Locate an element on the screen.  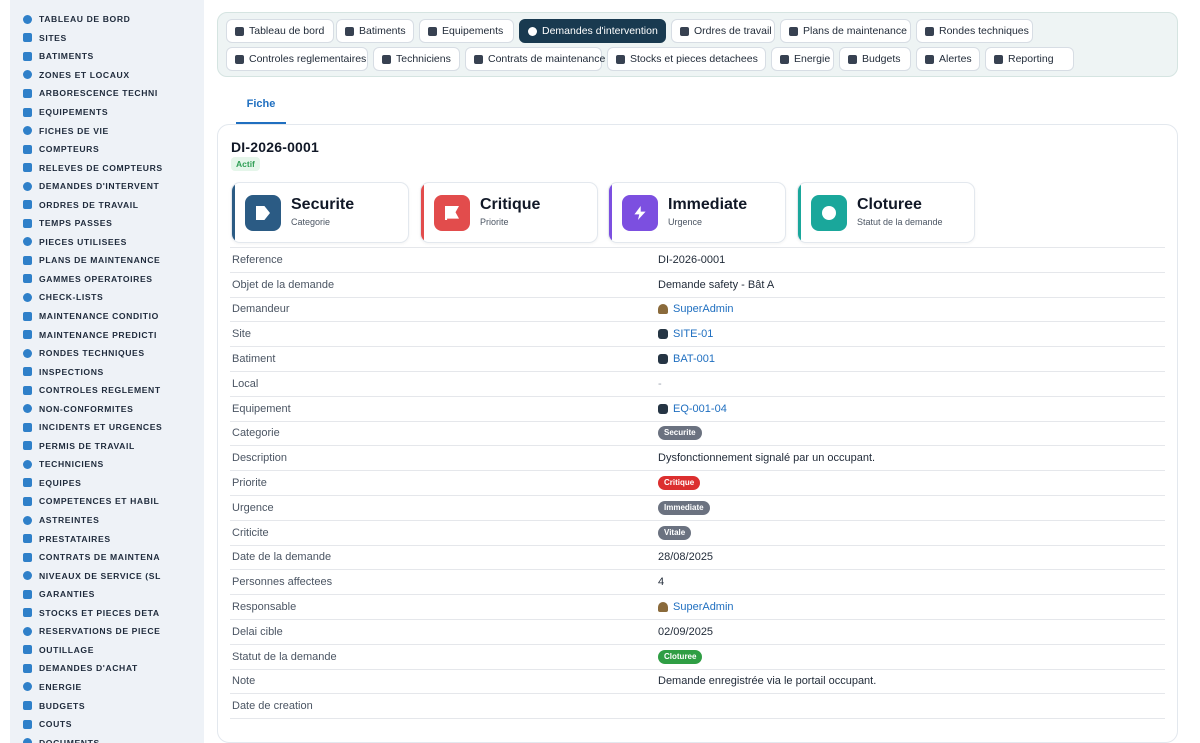
batiment-link: BAT-001 is located at coordinates (911, 359).